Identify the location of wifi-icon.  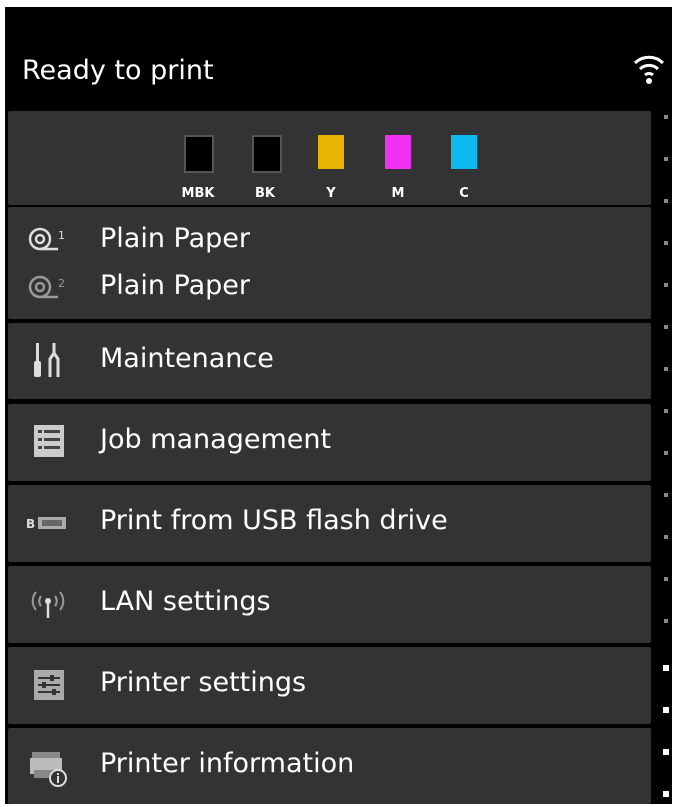
(649, 69).